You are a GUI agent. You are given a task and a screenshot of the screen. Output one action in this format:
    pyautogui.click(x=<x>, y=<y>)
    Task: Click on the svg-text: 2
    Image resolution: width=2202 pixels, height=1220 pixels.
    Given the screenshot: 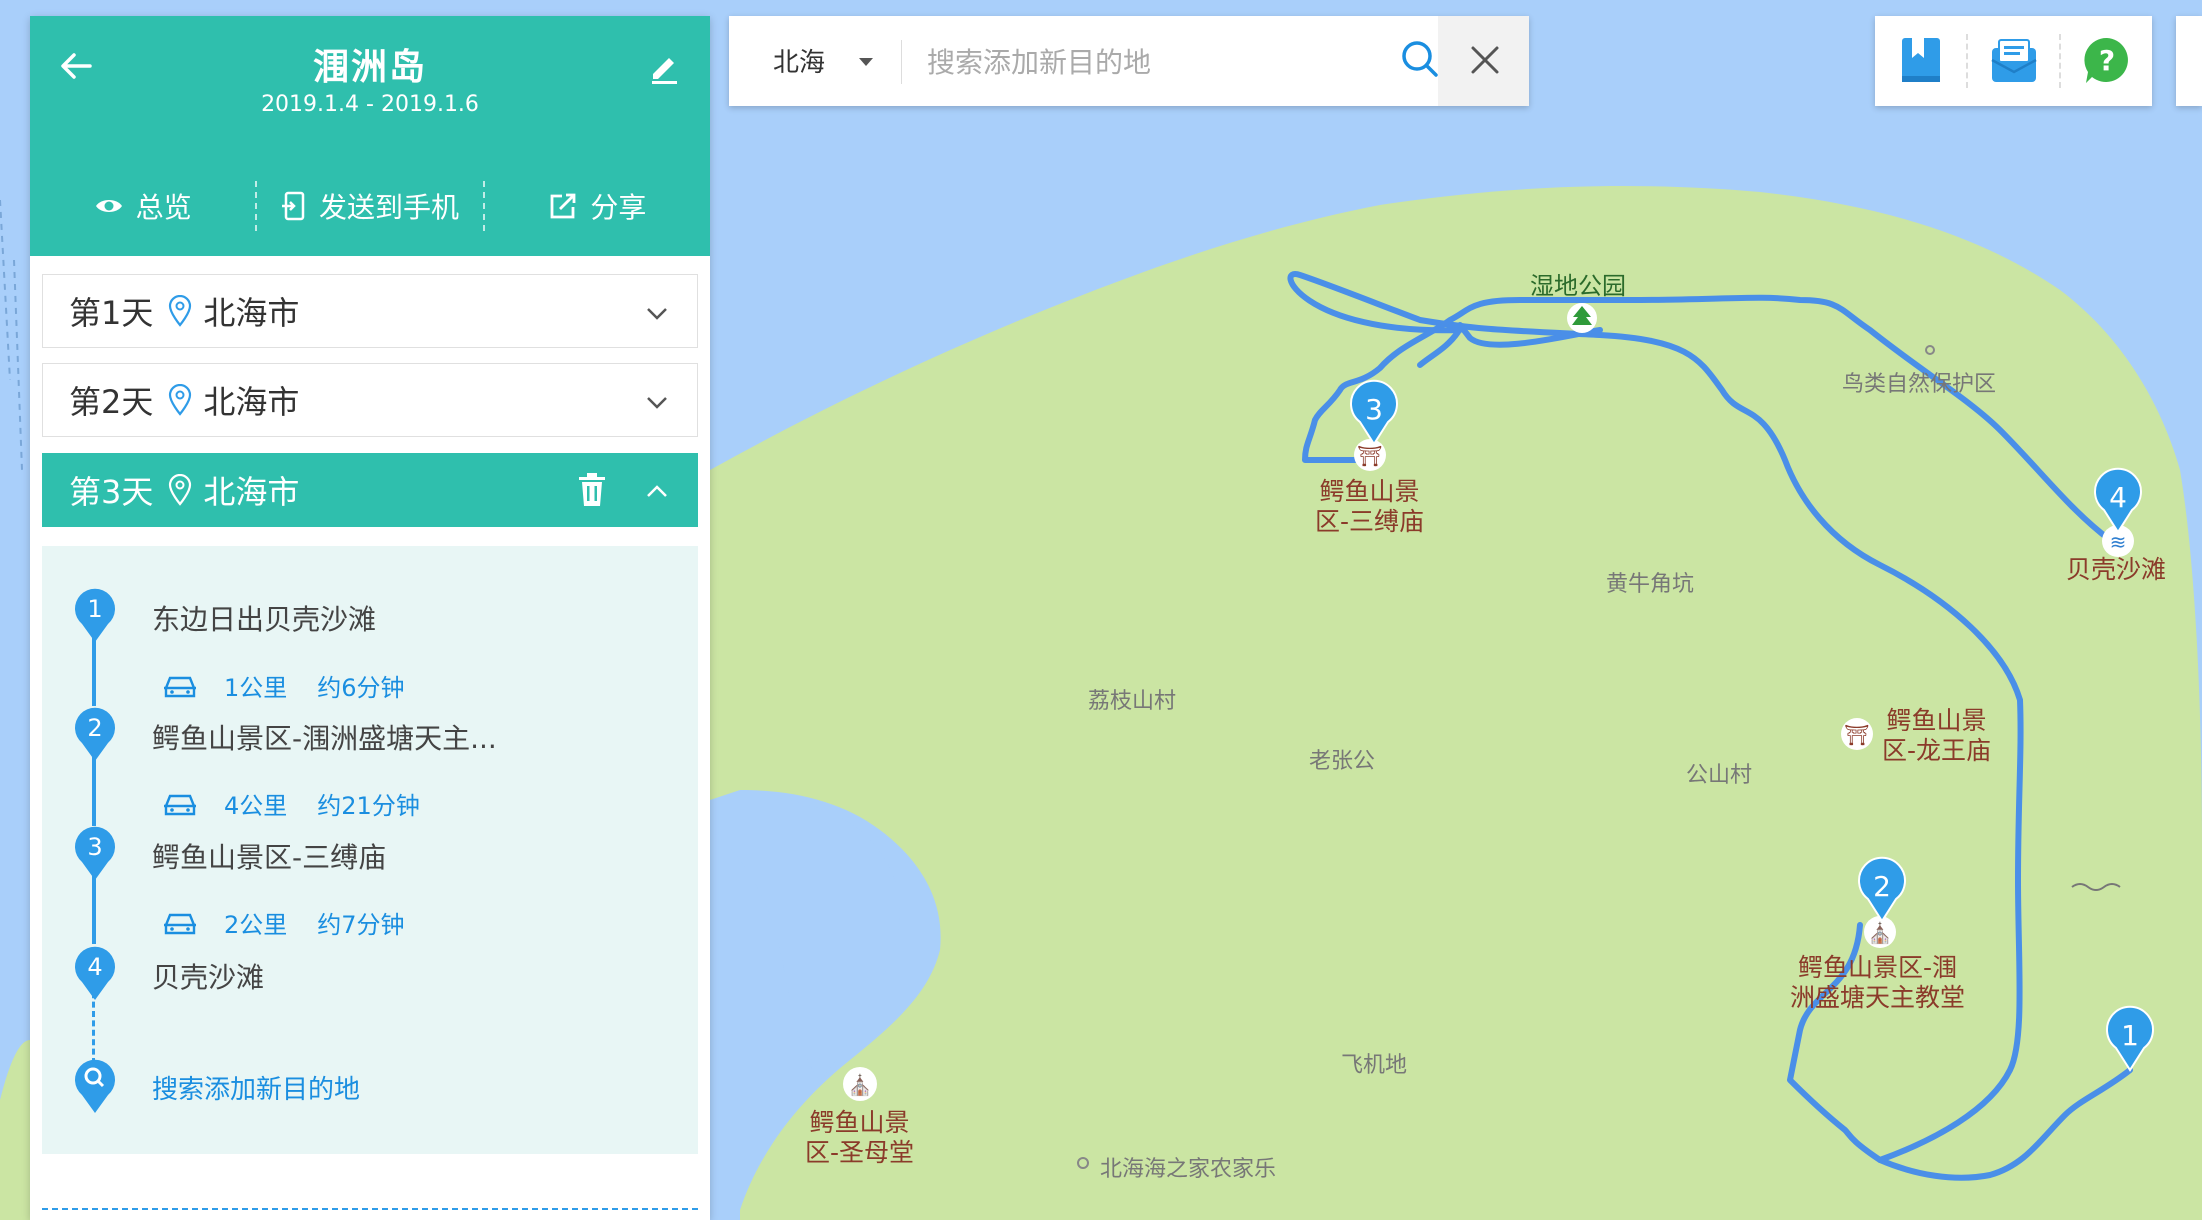 What is the action you would take?
    pyautogui.click(x=94, y=728)
    